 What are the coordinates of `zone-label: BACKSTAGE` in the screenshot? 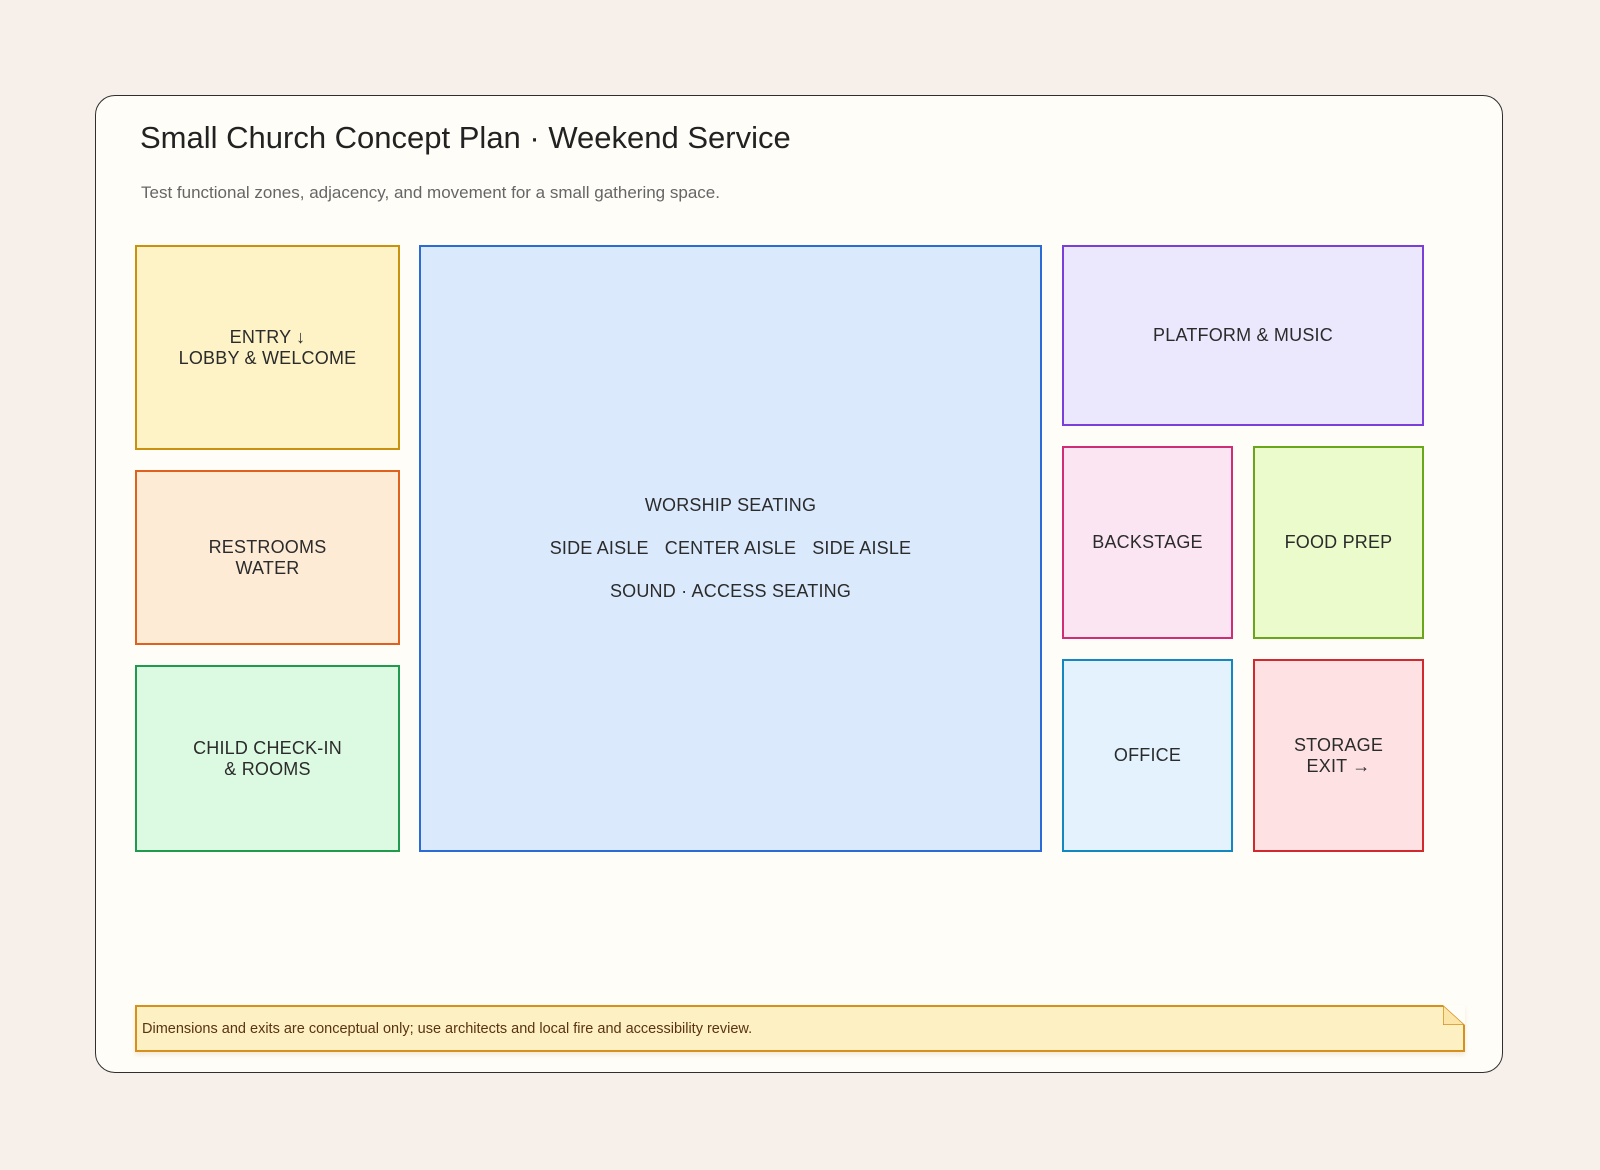 It's located at (1147, 542).